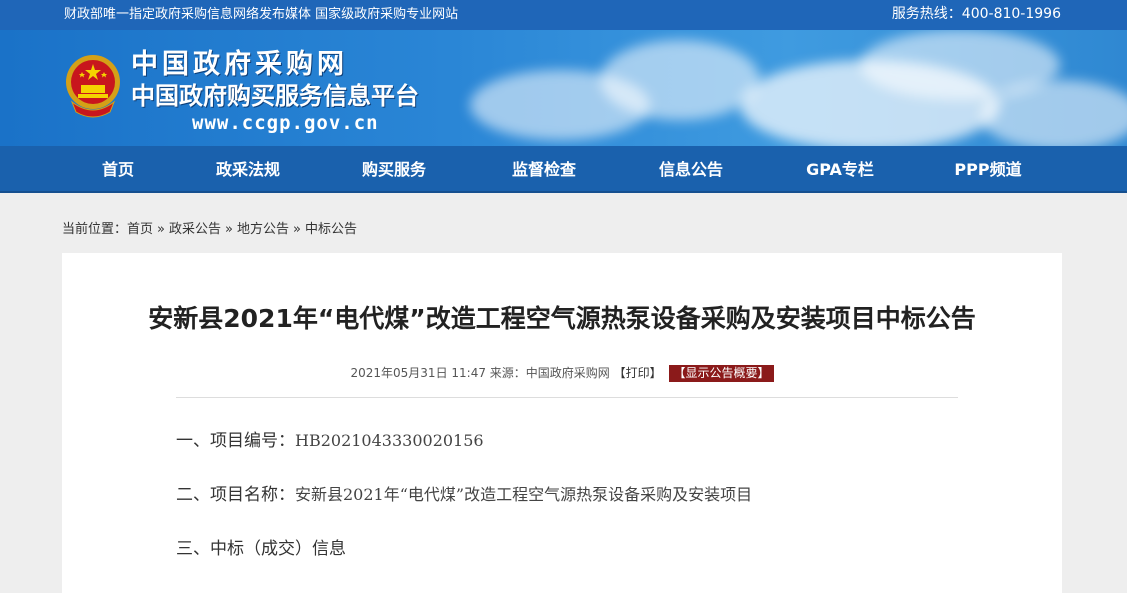 Image resolution: width=1127 pixels, height=593 pixels. What do you see at coordinates (691, 169) in the screenshot?
I see `nav-item-announcements: 信息公告` at bounding box center [691, 169].